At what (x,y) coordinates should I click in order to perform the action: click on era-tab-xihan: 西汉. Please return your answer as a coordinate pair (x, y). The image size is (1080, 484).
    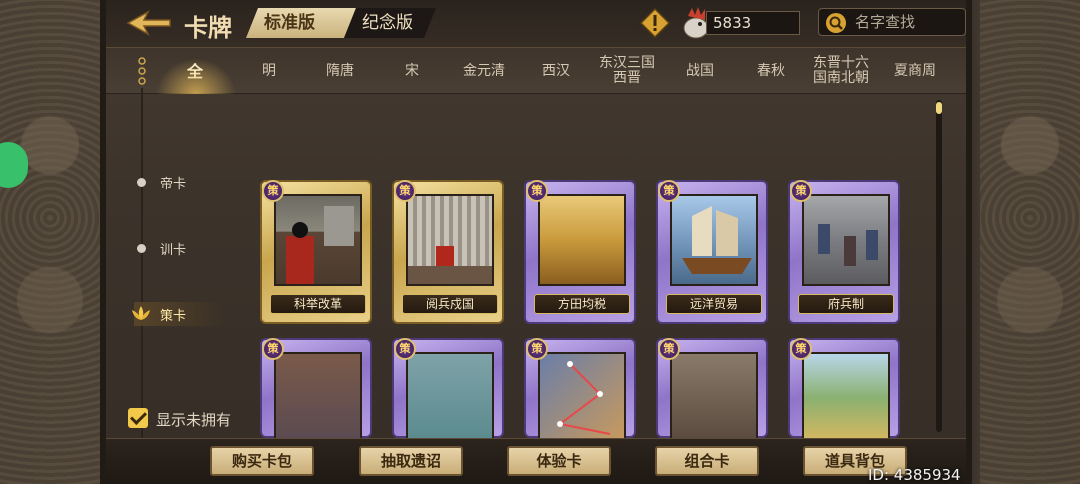
    Looking at the image, I should click on (556, 71).